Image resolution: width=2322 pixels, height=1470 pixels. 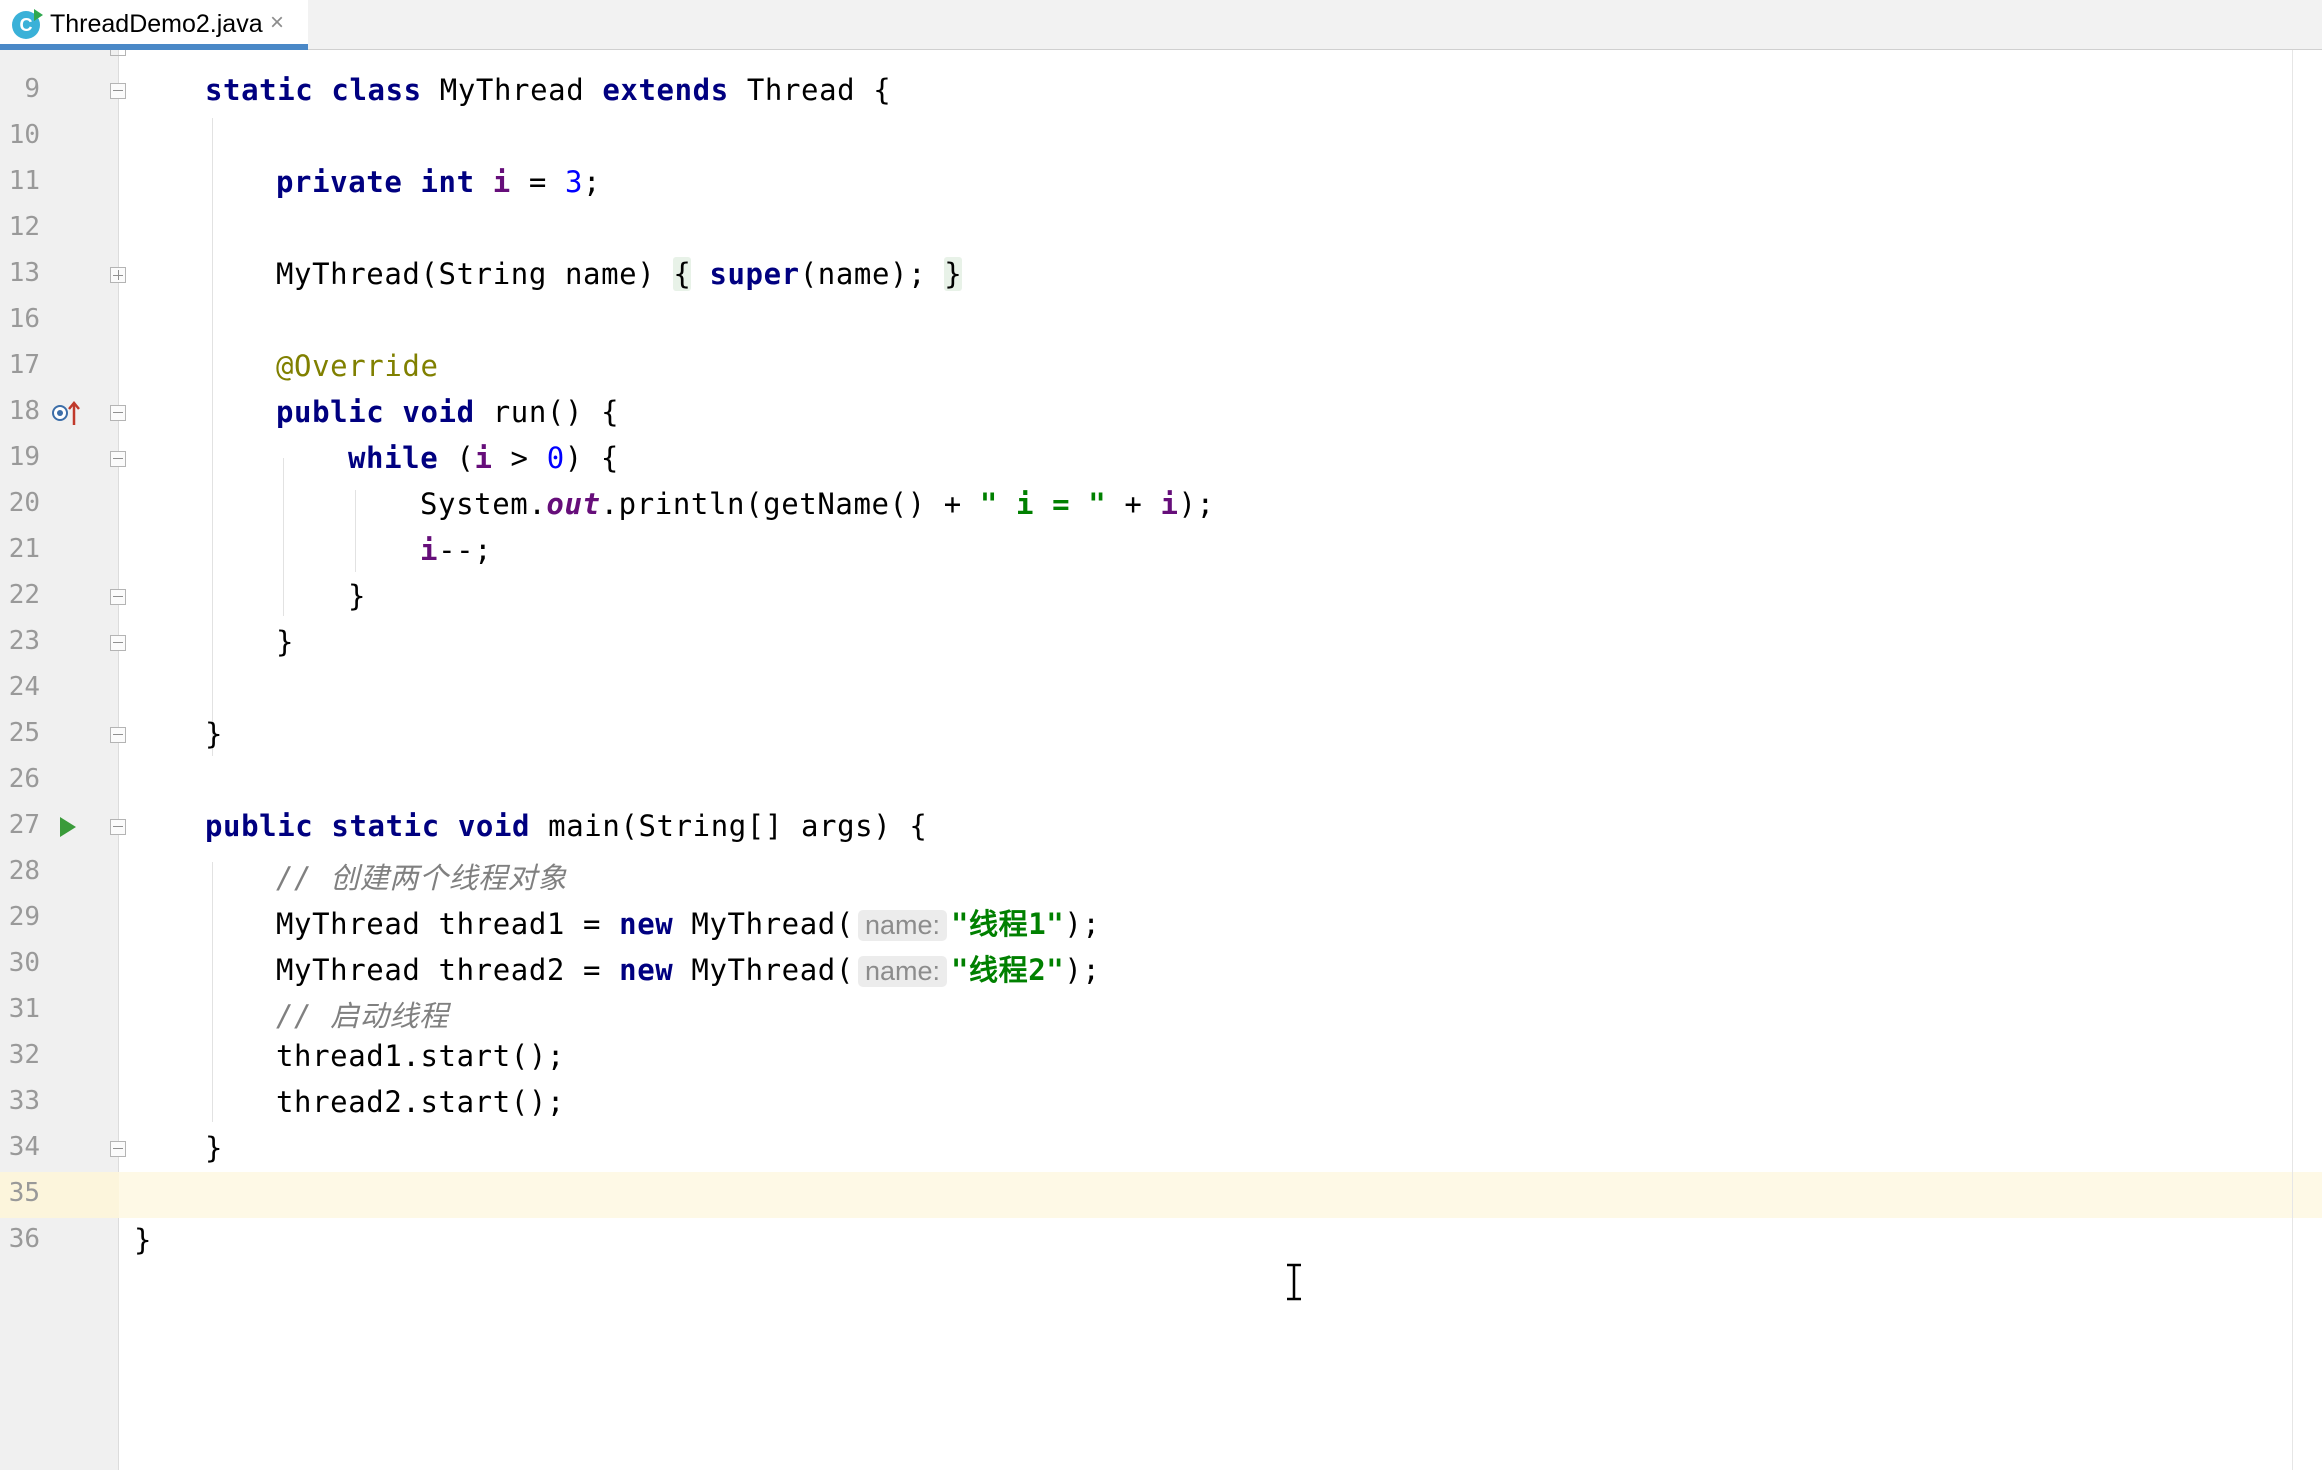 I want to click on code-line: 19 while (i > 0) {, so click(x=1146, y=459).